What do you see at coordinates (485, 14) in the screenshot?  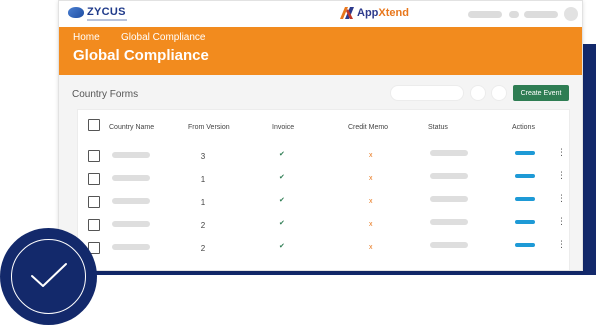 I see `topbar-nav-placeholder` at bounding box center [485, 14].